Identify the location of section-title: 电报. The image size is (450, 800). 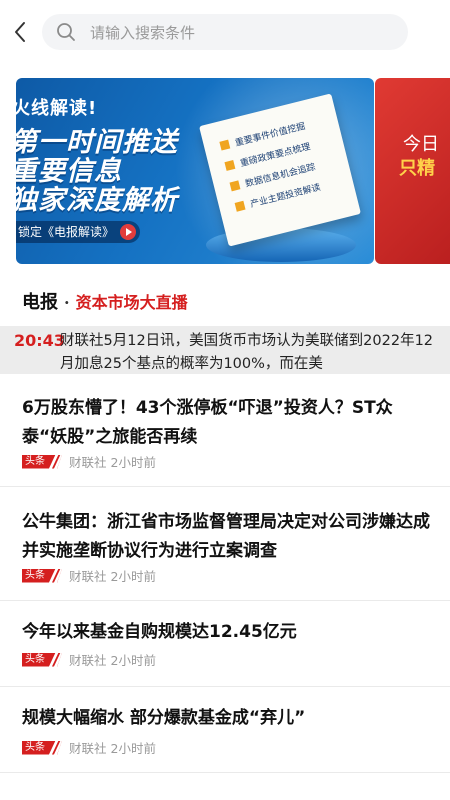
(40, 302).